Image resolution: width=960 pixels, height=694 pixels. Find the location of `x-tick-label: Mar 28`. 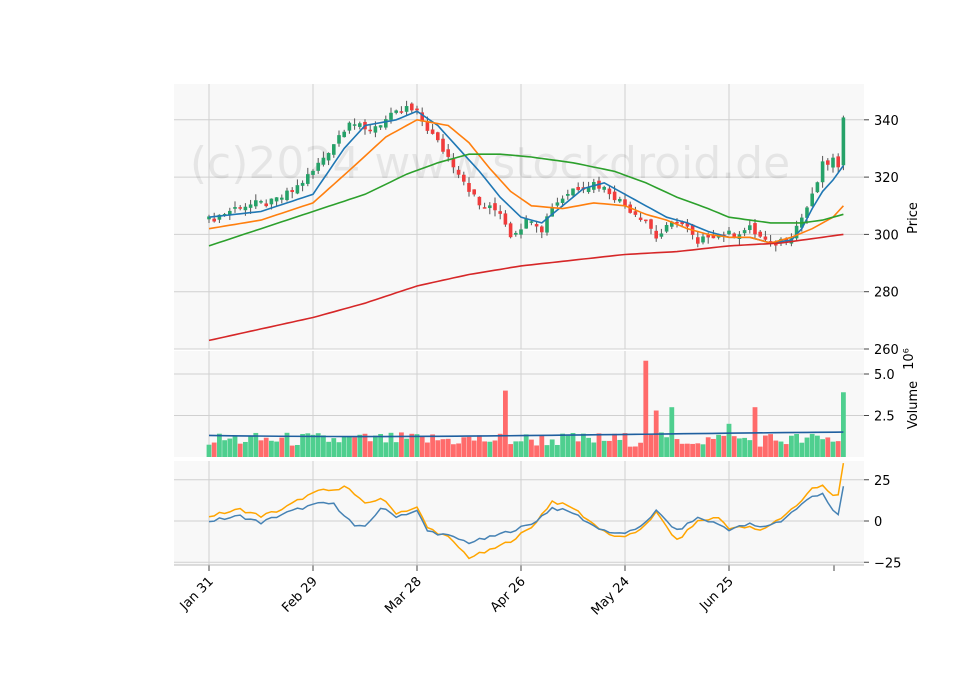

x-tick-label: Mar 28 is located at coordinates (403, 595).